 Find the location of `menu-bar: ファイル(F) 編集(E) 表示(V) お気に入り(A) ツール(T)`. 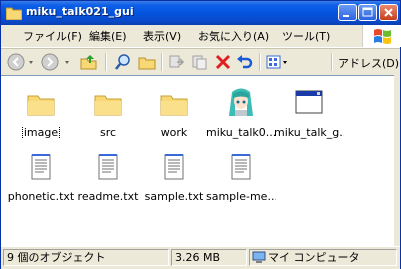

menu-bar: ファイル(F) 編集(E) 表示(V) お気に入り(A) ツール(T) is located at coordinates (200, 36).